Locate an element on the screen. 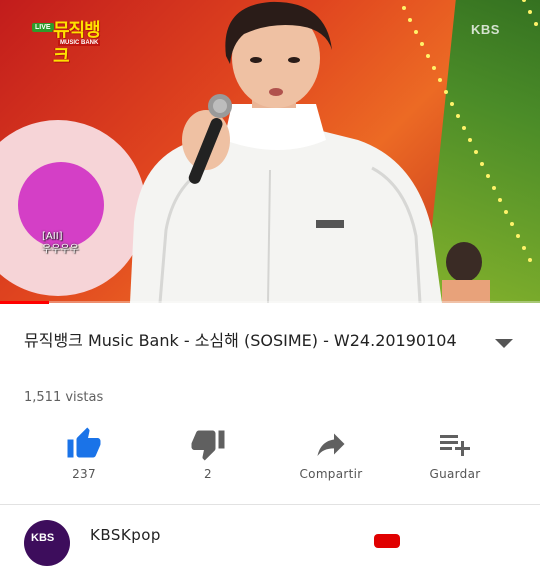  save-button: Guardar is located at coordinates (455, 455).